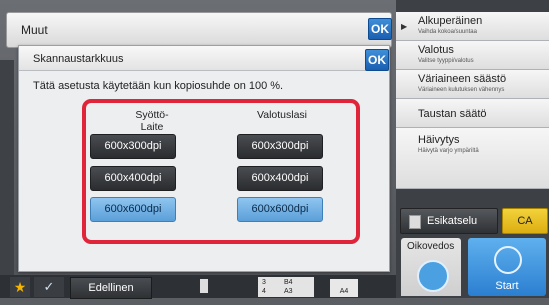 Image resolution: width=549 pixels, height=305 pixels. What do you see at coordinates (288, 291) in the screenshot?
I see `tray-size: A3` at bounding box center [288, 291].